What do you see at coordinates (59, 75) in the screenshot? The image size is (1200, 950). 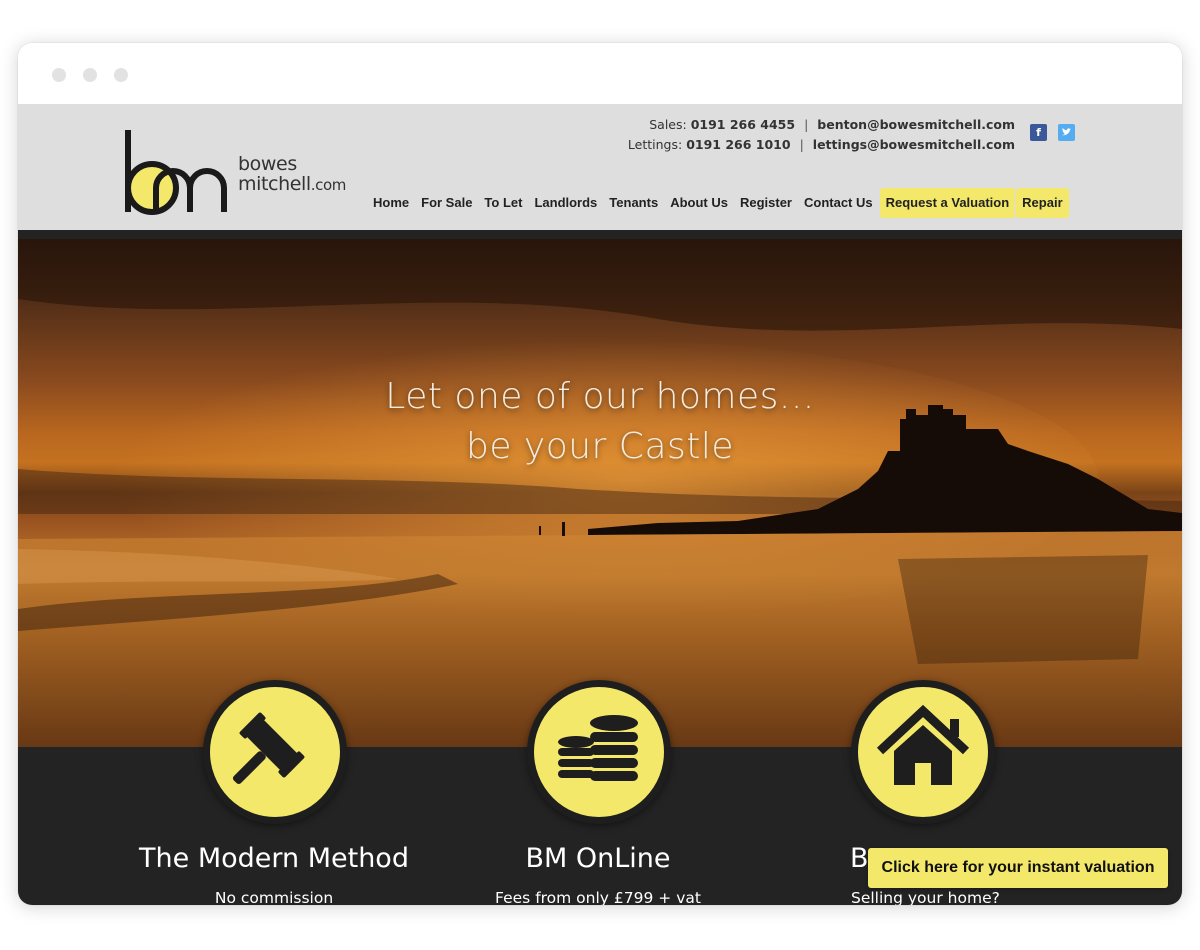 I see `window-close-dot` at bounding box center [59, 75].